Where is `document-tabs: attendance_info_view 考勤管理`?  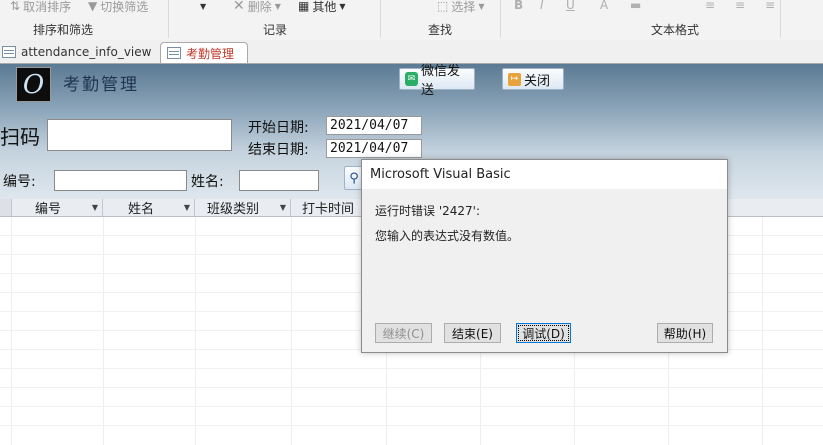 document-tabs: attendance_info_view 考勤管理 is located at coordinates (411, 52).